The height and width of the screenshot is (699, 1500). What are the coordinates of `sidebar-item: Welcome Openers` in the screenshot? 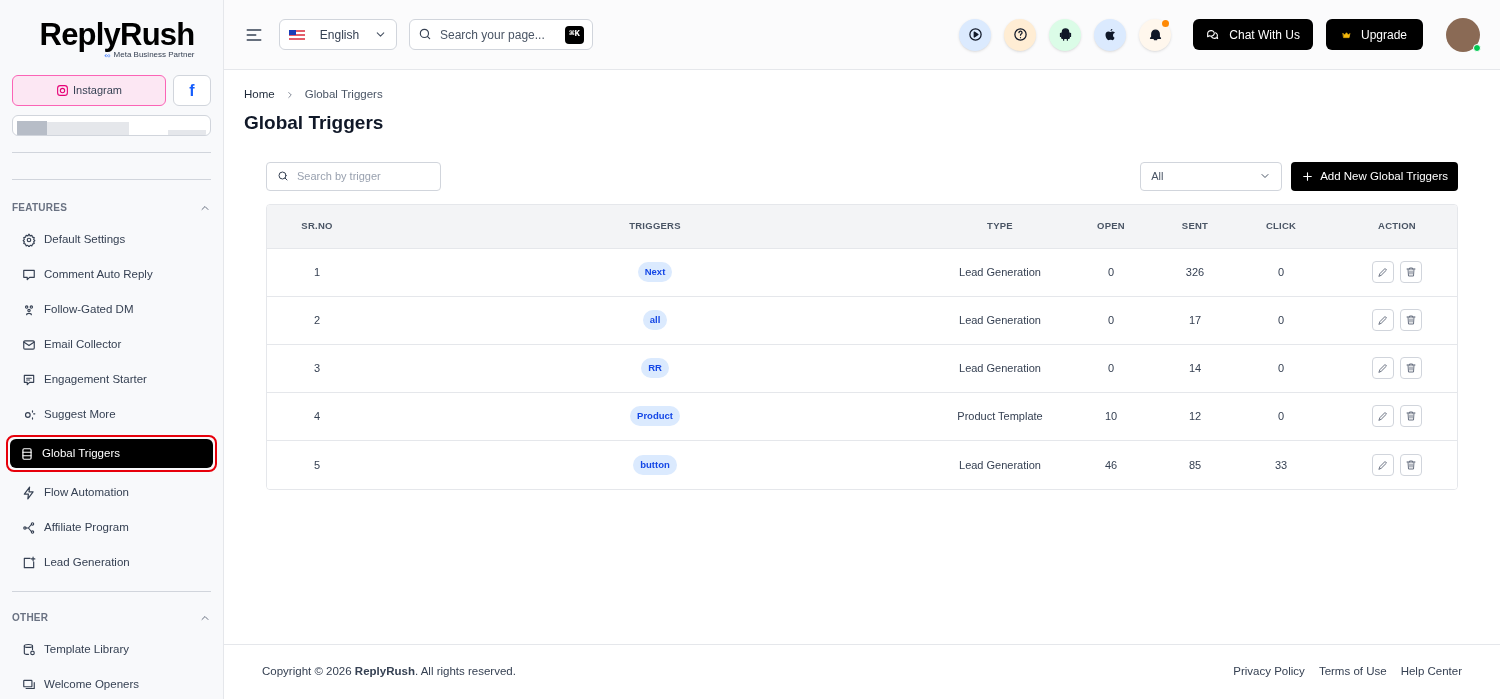 It's located at (111, 684).